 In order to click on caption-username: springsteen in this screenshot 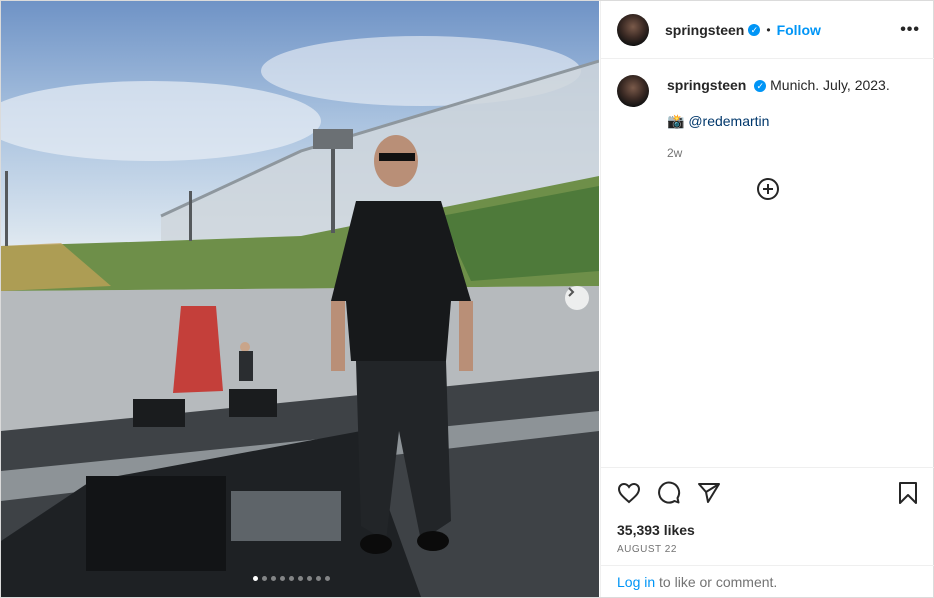, I will do `click(706, 85)`.